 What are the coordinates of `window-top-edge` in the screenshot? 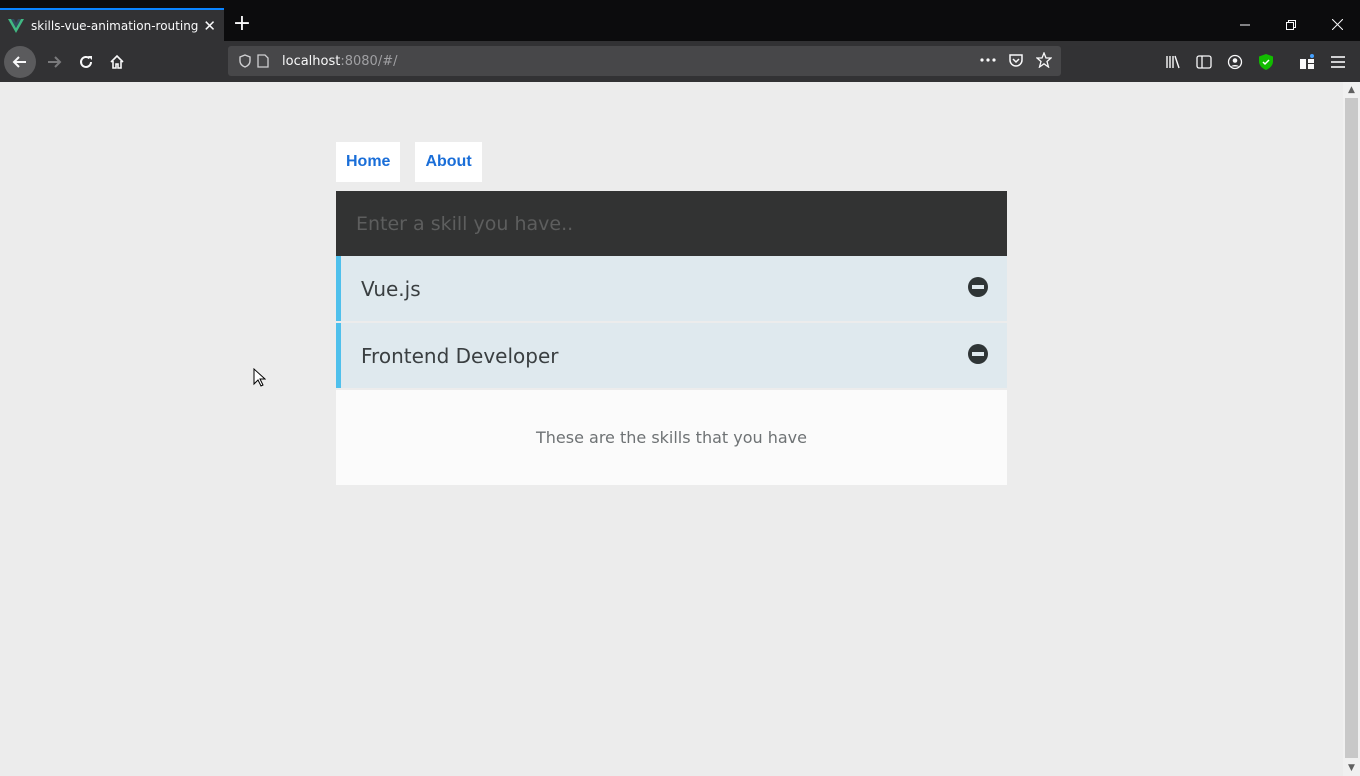 It's located at (680, 4).